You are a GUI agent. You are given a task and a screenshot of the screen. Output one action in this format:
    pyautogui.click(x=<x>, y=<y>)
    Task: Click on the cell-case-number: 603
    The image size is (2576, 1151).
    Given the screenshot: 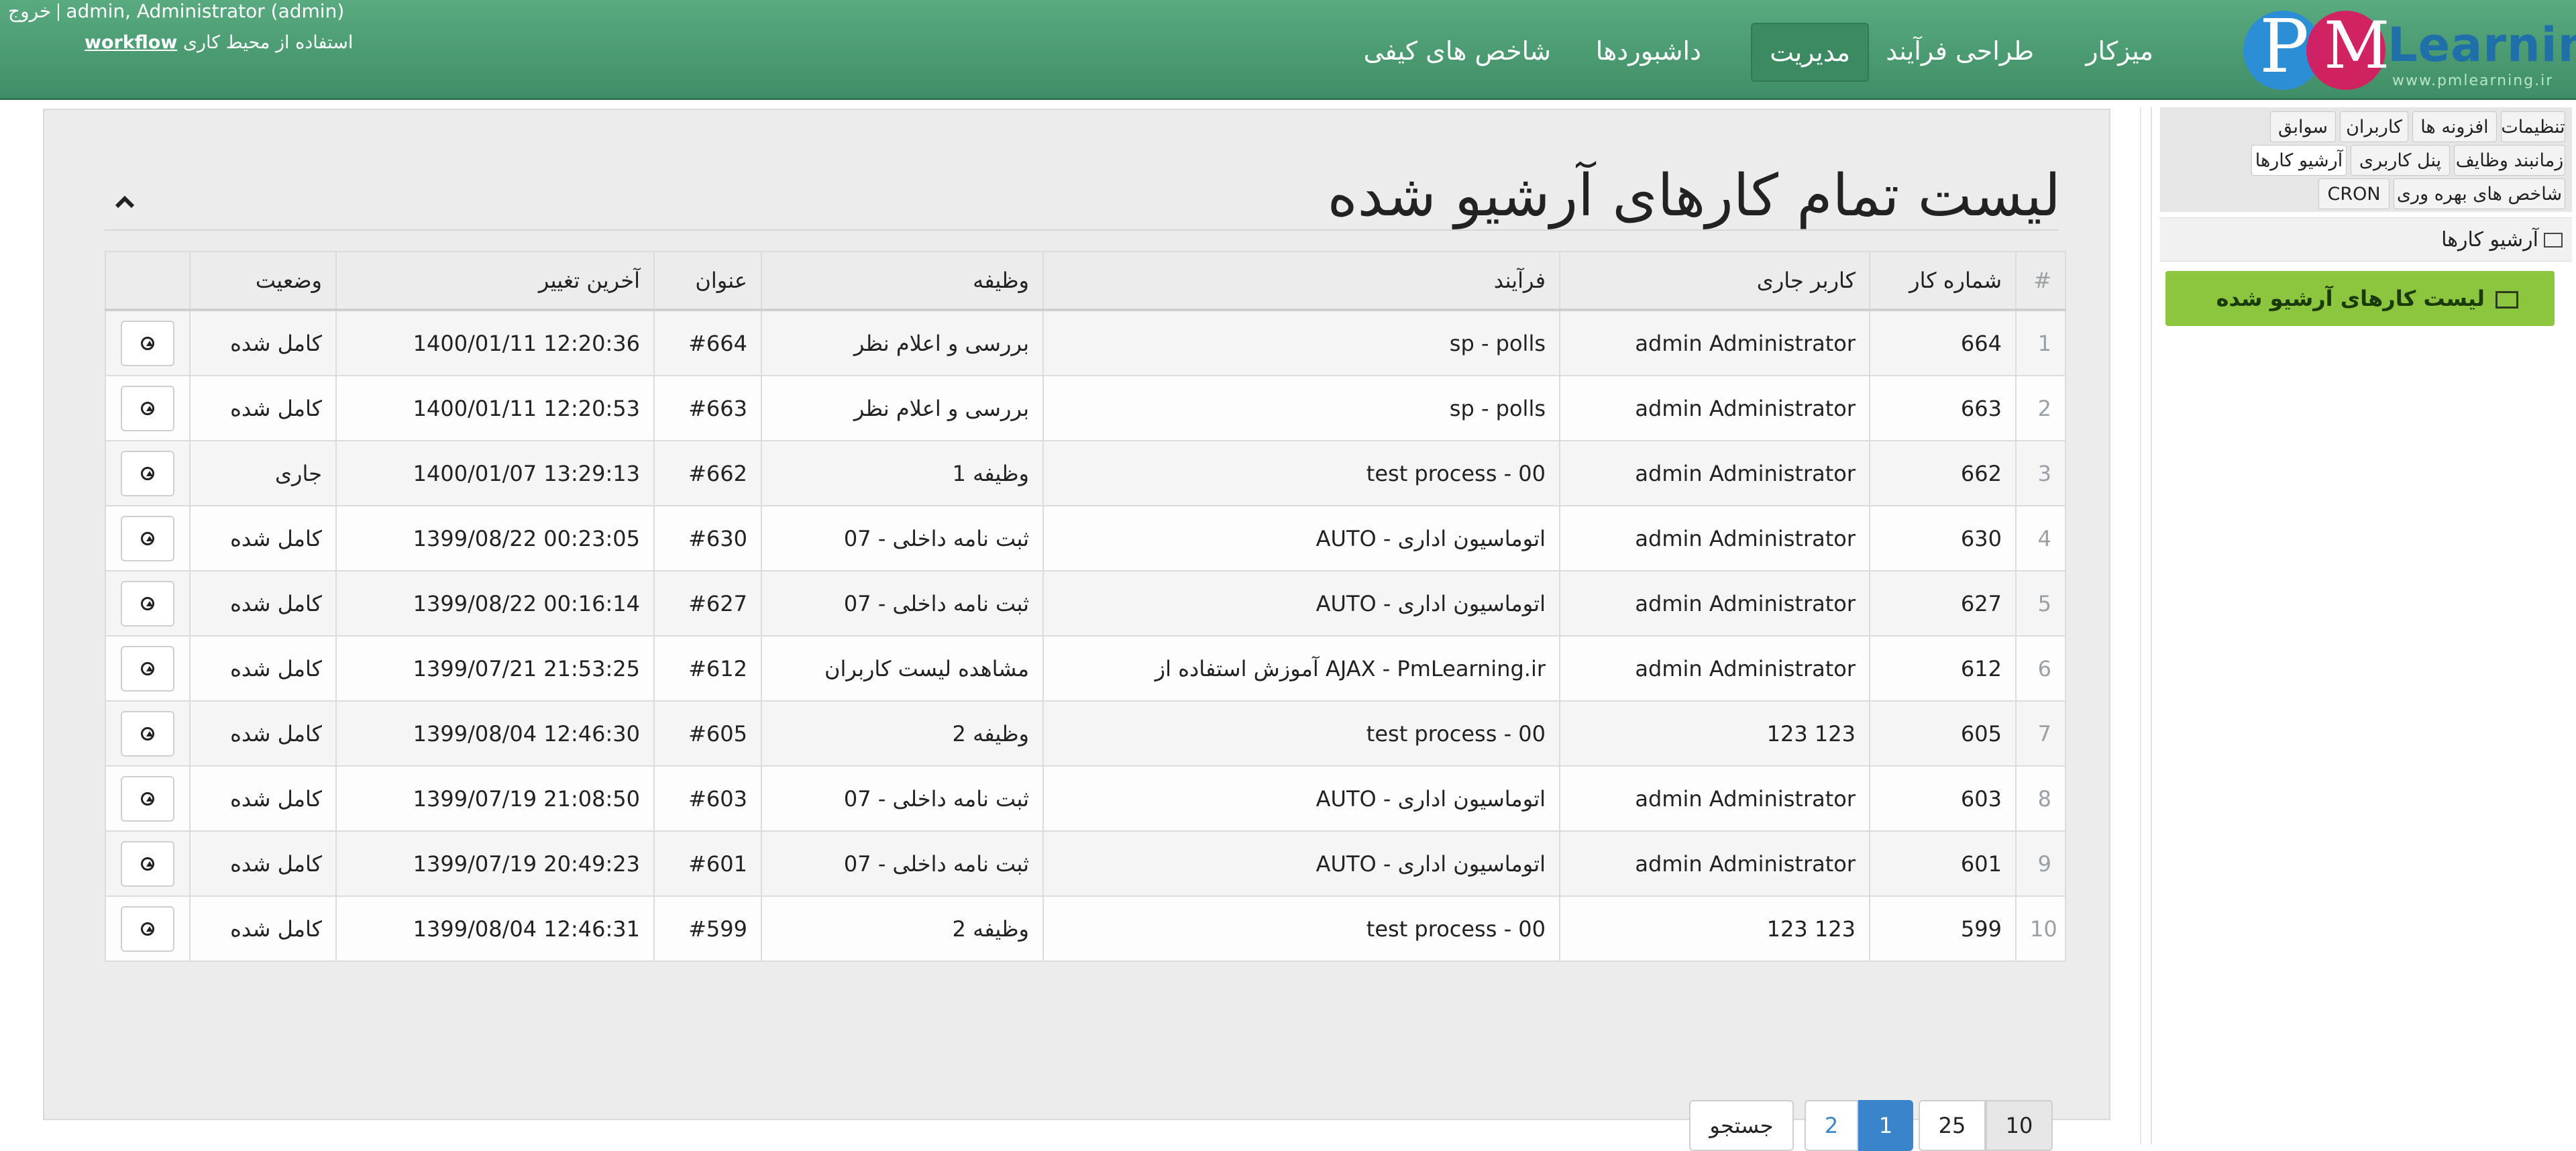 What is the action you would take?
    pyautogui.click(x=1943, y=798)
    